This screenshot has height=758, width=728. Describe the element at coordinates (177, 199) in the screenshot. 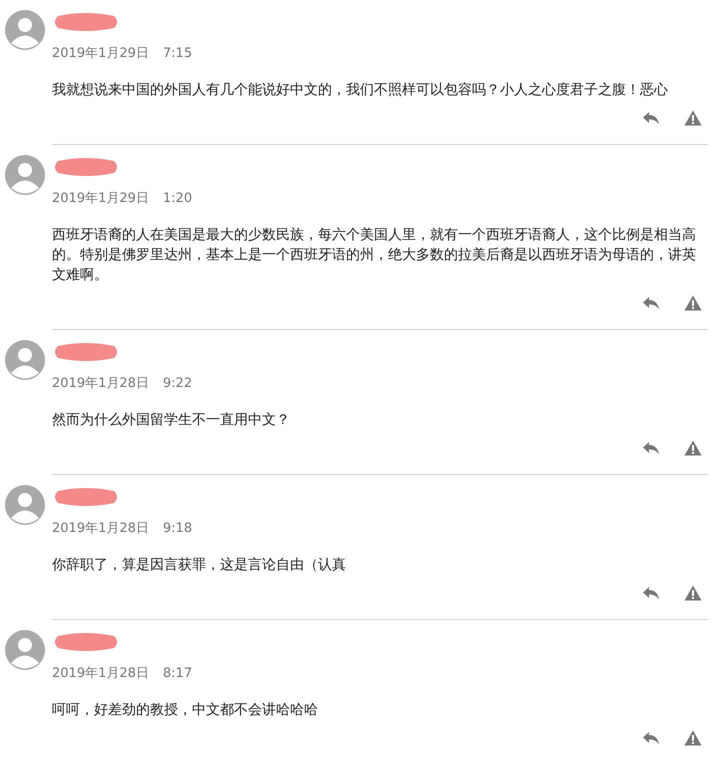

I see `comment-time: 1:20` at that location.